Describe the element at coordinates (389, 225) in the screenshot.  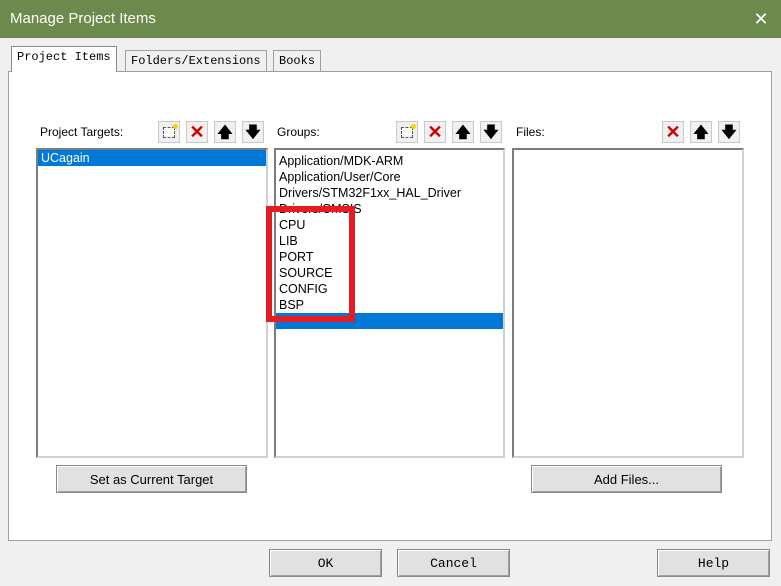
I see `list-item: CPU` at that location.